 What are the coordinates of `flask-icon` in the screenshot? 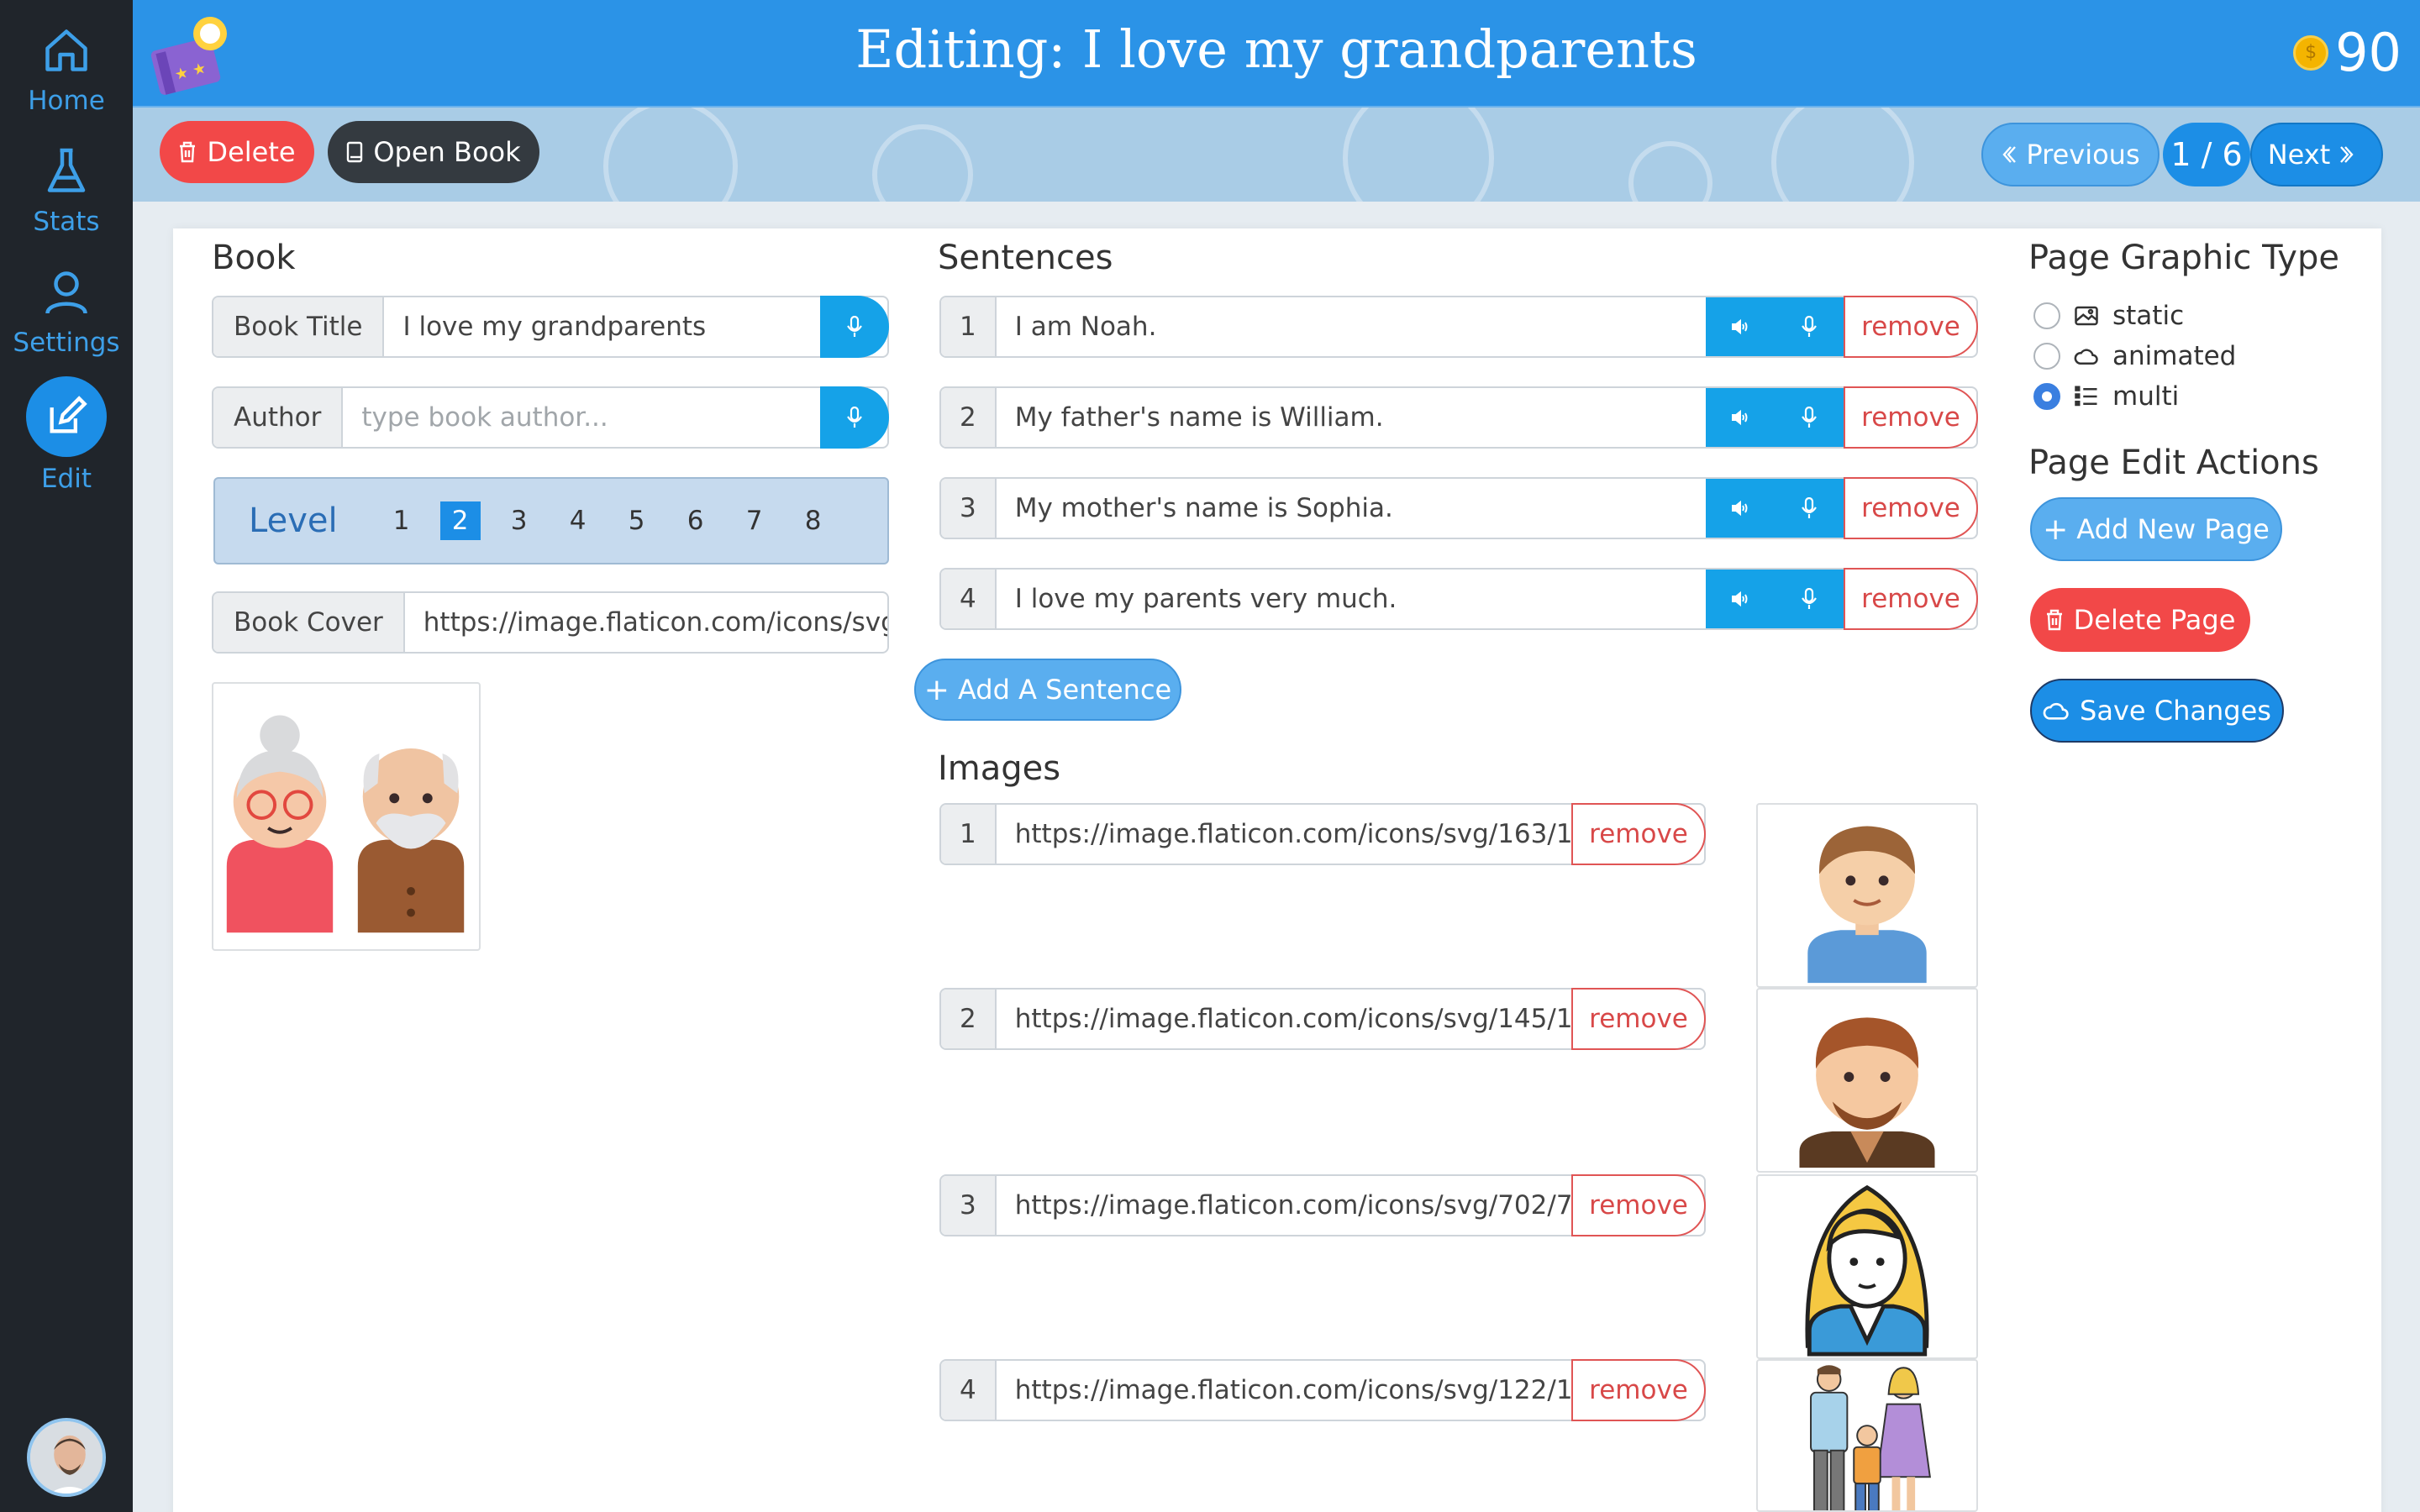 It's located at (66, 170).